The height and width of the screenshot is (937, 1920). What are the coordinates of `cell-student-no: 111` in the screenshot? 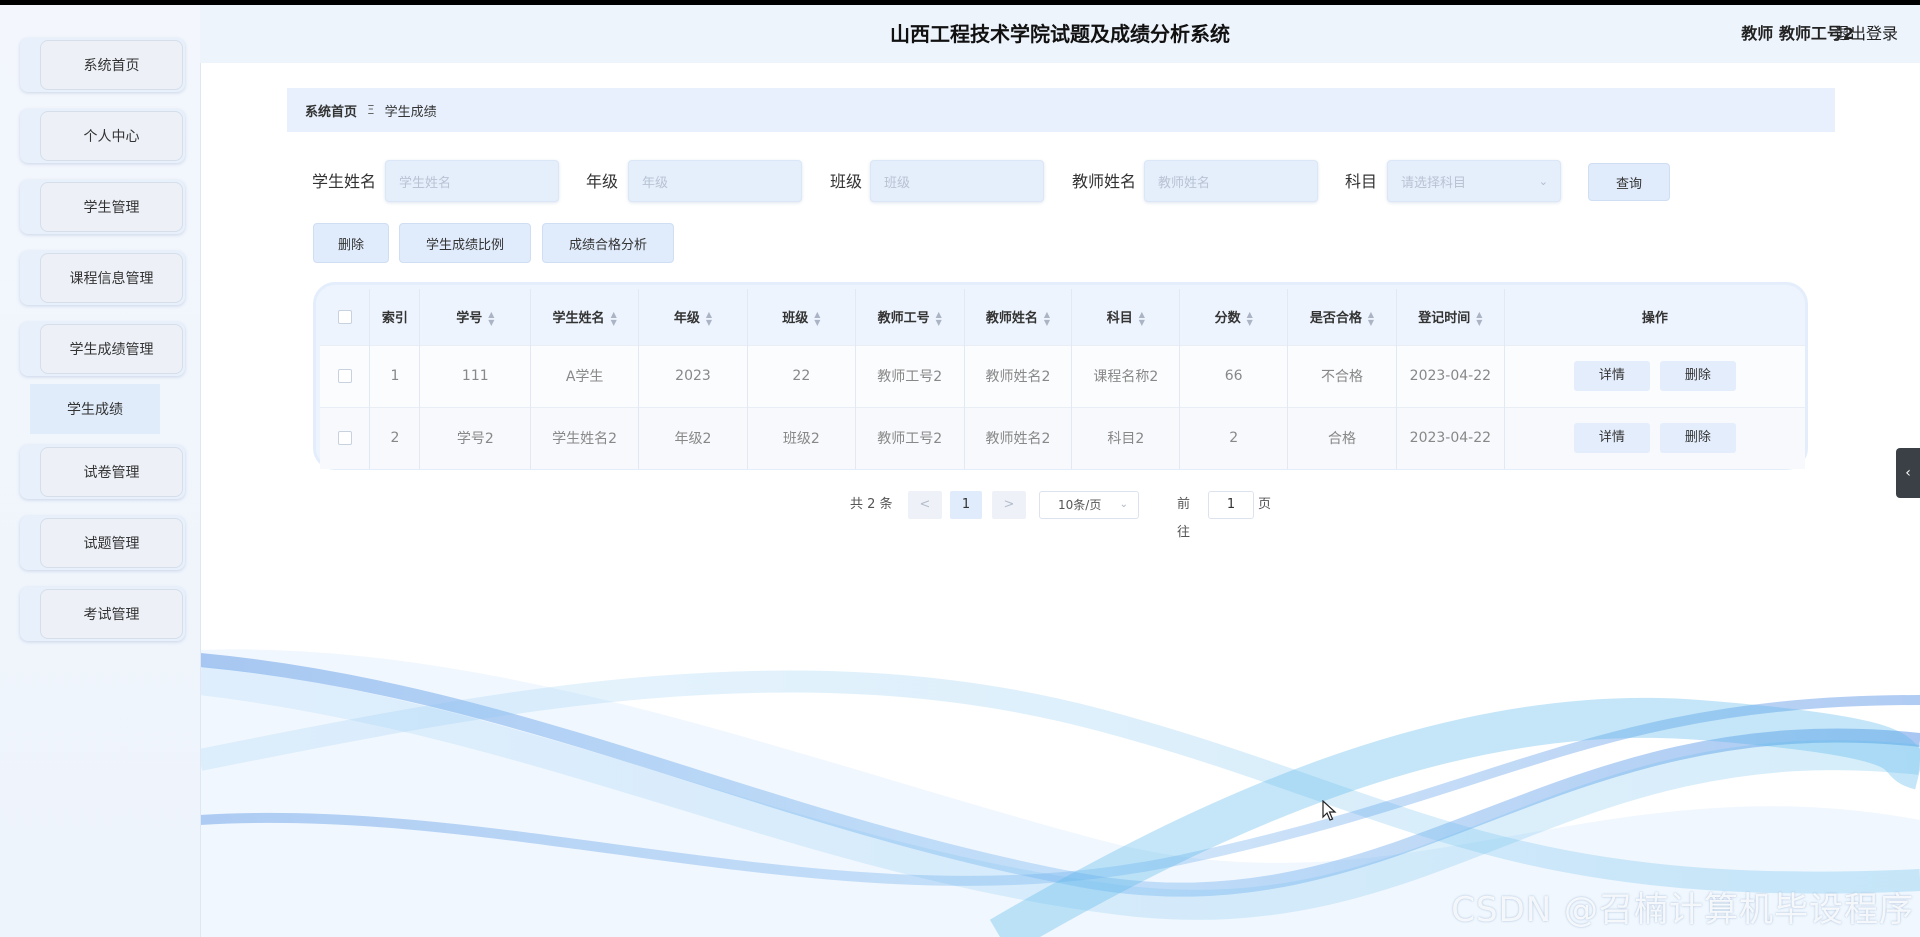 It's located at (475, 375).